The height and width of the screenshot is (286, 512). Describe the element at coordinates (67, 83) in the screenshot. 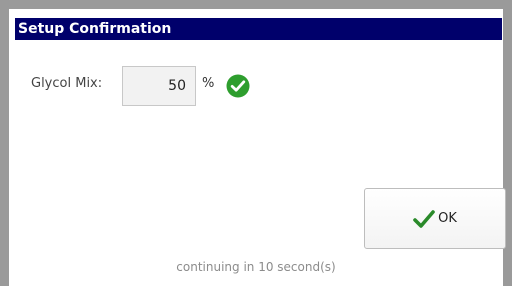

I see `glycol-mix-label: Glycol Mix:` at that location.